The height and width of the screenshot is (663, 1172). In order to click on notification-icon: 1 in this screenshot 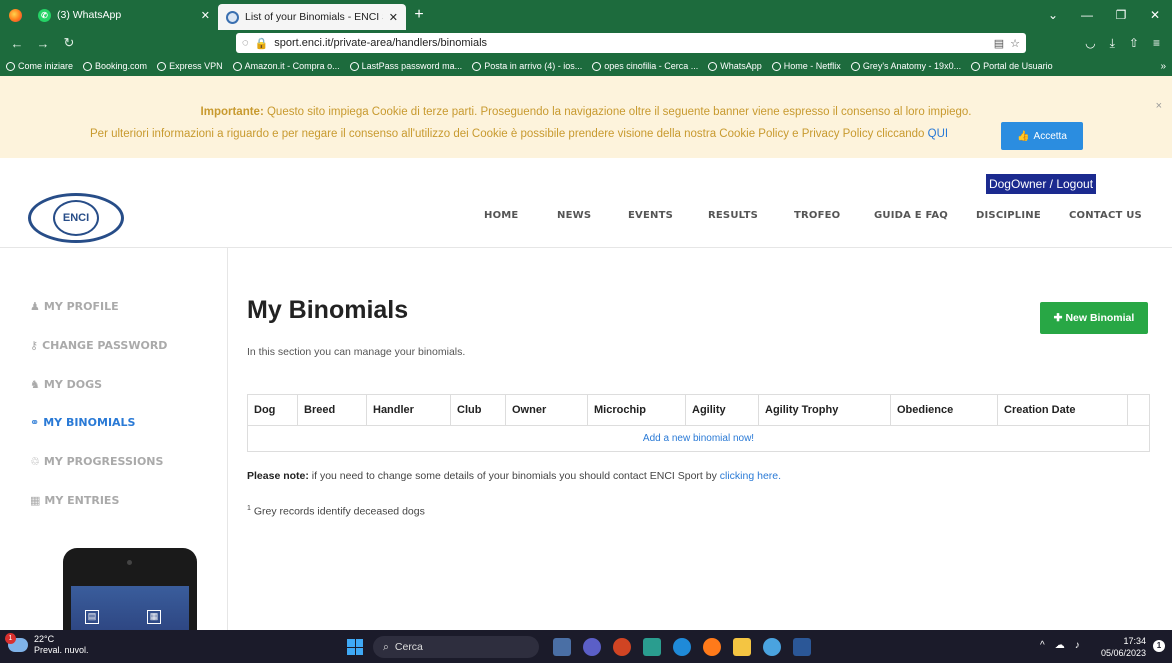, I will do `click(1159, 646)`.